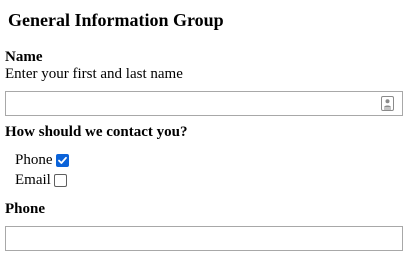 Image resolution: width=412 pixels, height=260 pixels. Describe the element at coordinates (116, 20) in the screenshot. I see `group-title: General Information Group` at that location.